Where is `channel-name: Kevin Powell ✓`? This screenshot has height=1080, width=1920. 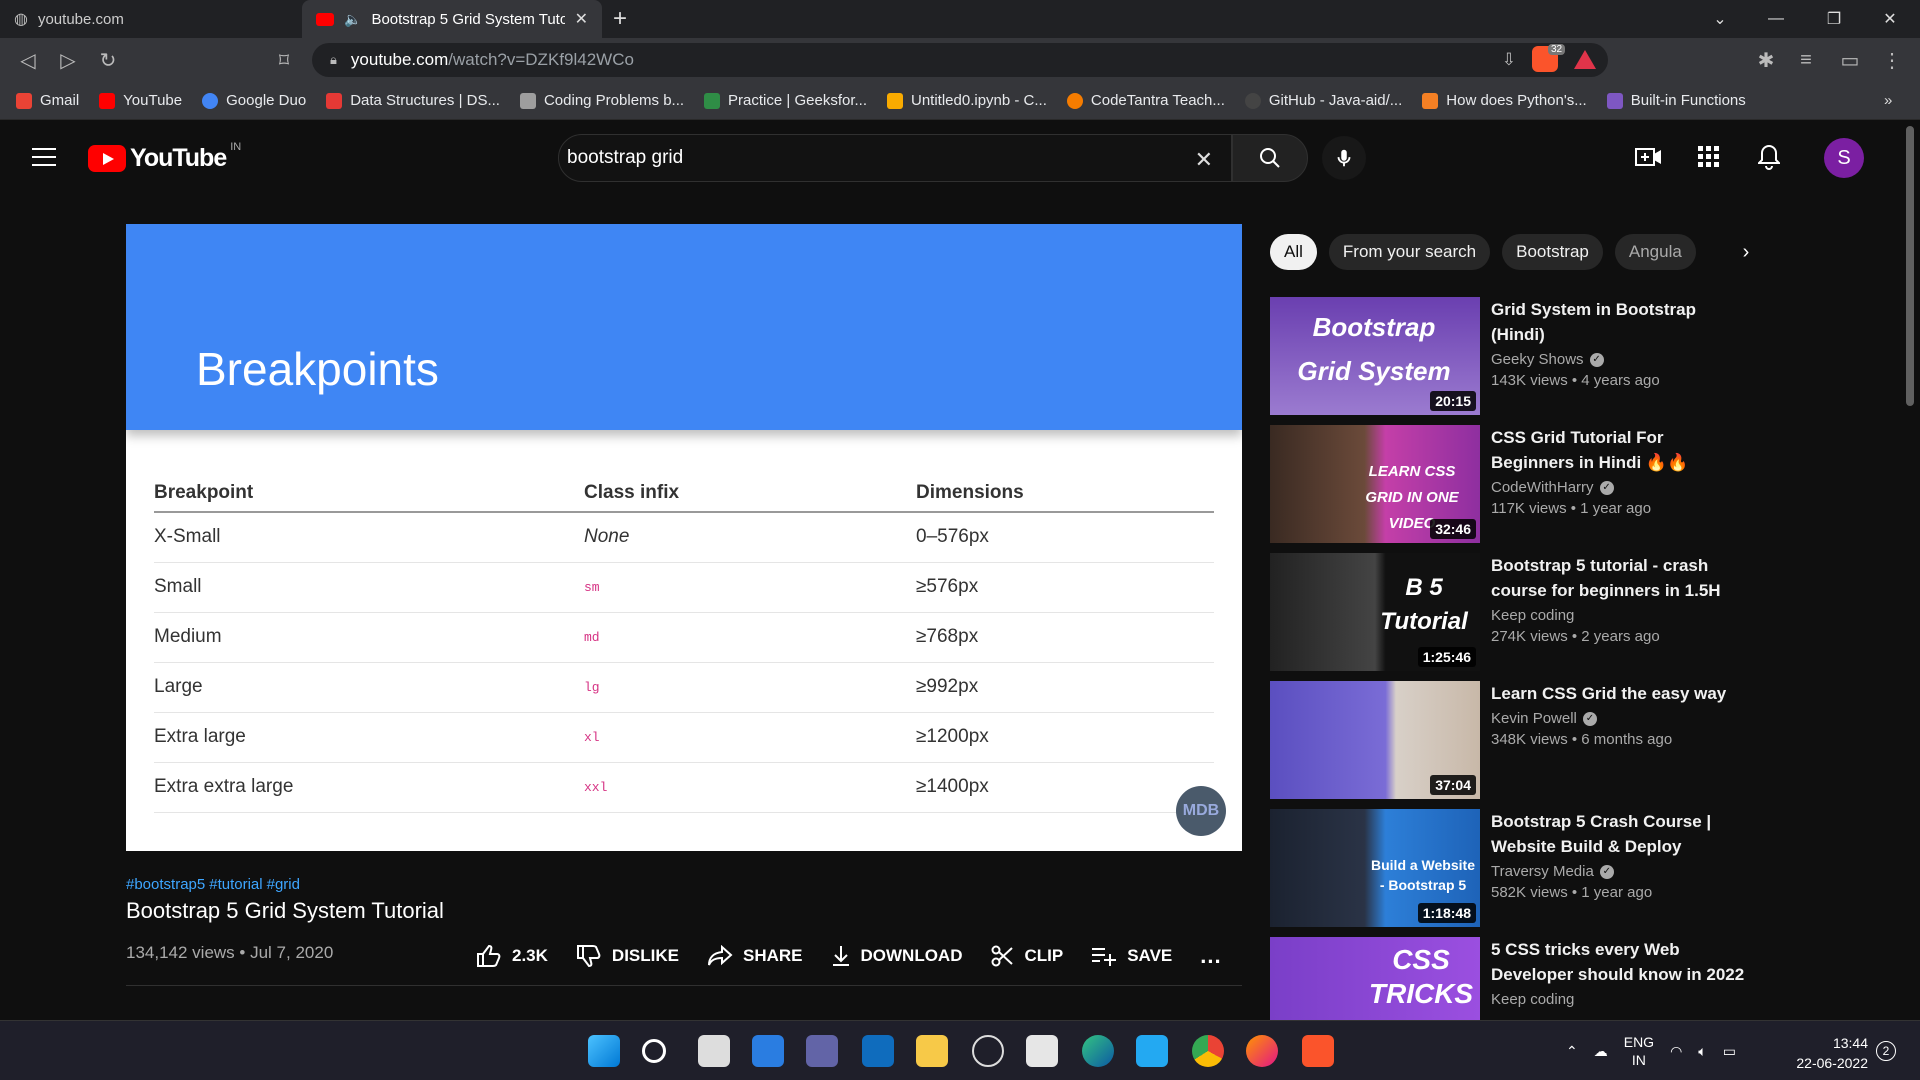
channel-name: Kevin Powell ✓ is located at coordinates (1621, 718).